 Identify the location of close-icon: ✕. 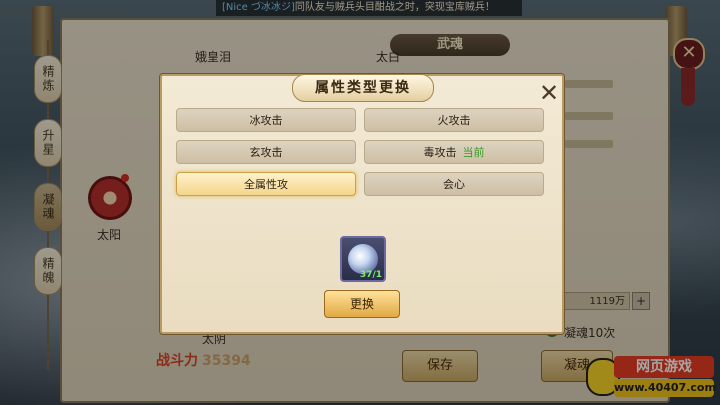
(549, 93).